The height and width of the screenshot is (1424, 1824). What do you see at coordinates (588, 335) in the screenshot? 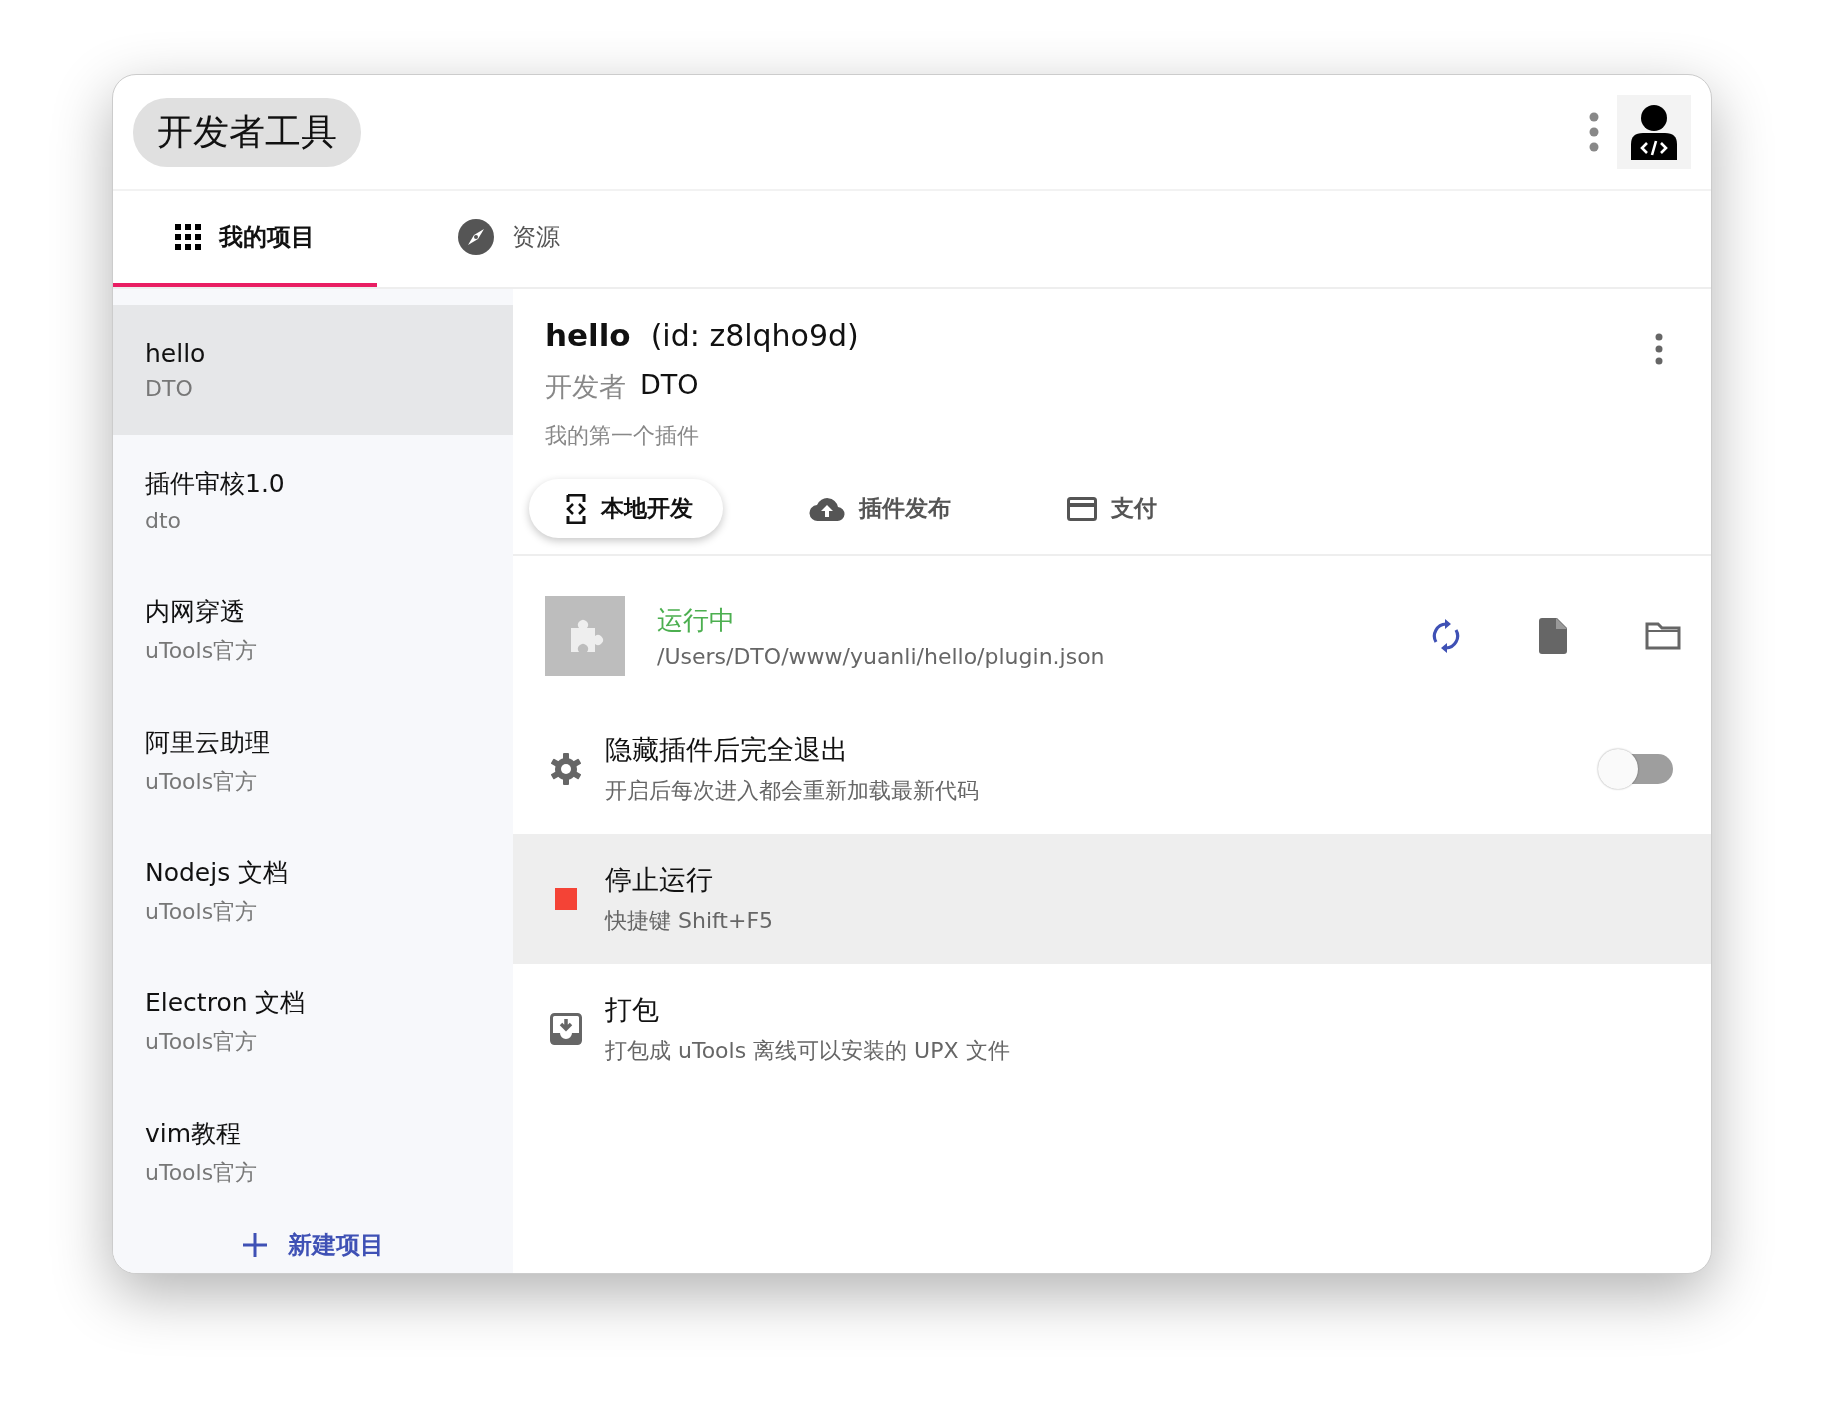
I see `project-name: hello` at bounding box center [588, 335].